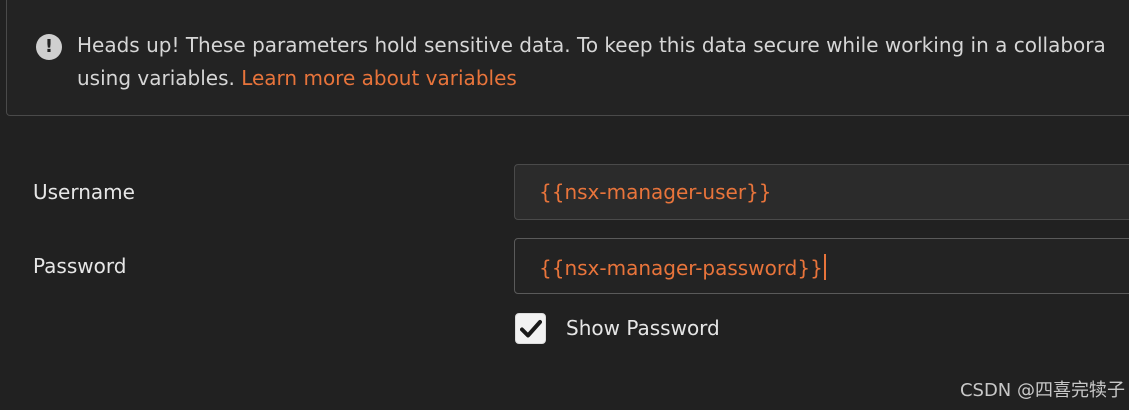 The height and width of the screenshot is (410, 1129). I want to click on password-value-wrap: {{nsx-manager-password}}, so click(682, 267).